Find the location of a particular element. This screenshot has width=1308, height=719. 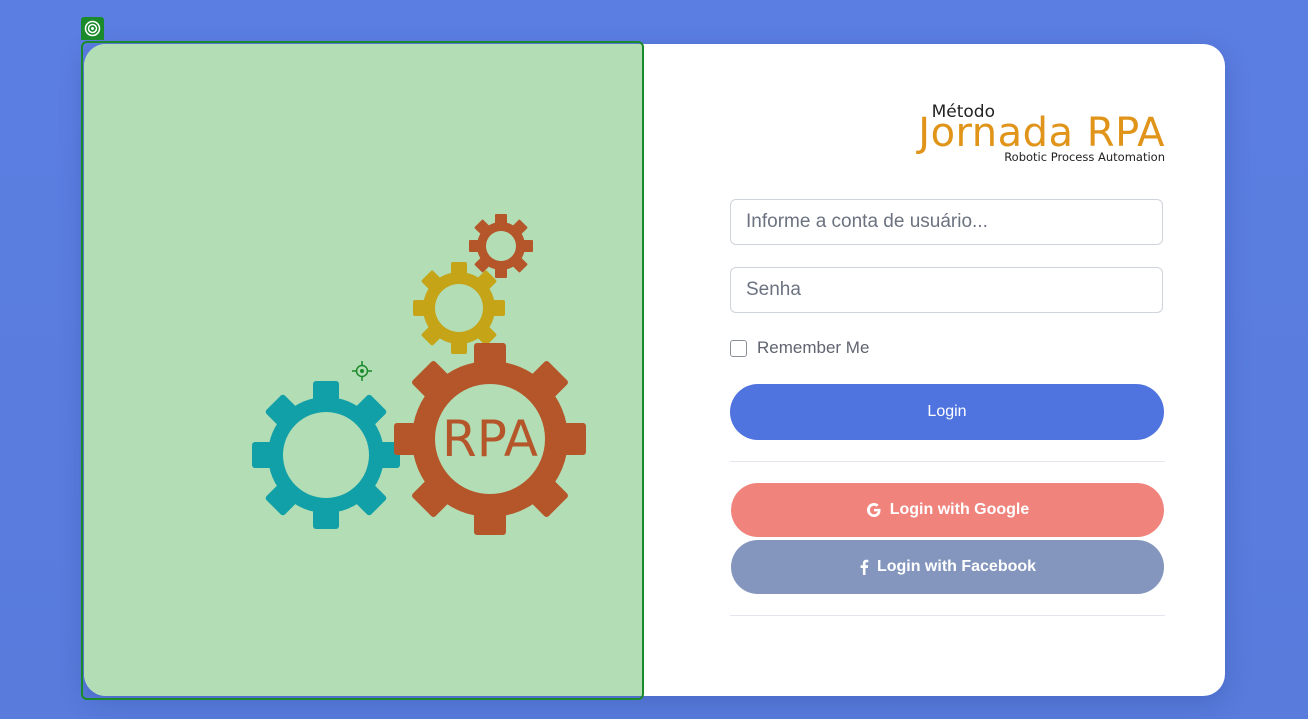

password-input is located at coordinates (946, 290).